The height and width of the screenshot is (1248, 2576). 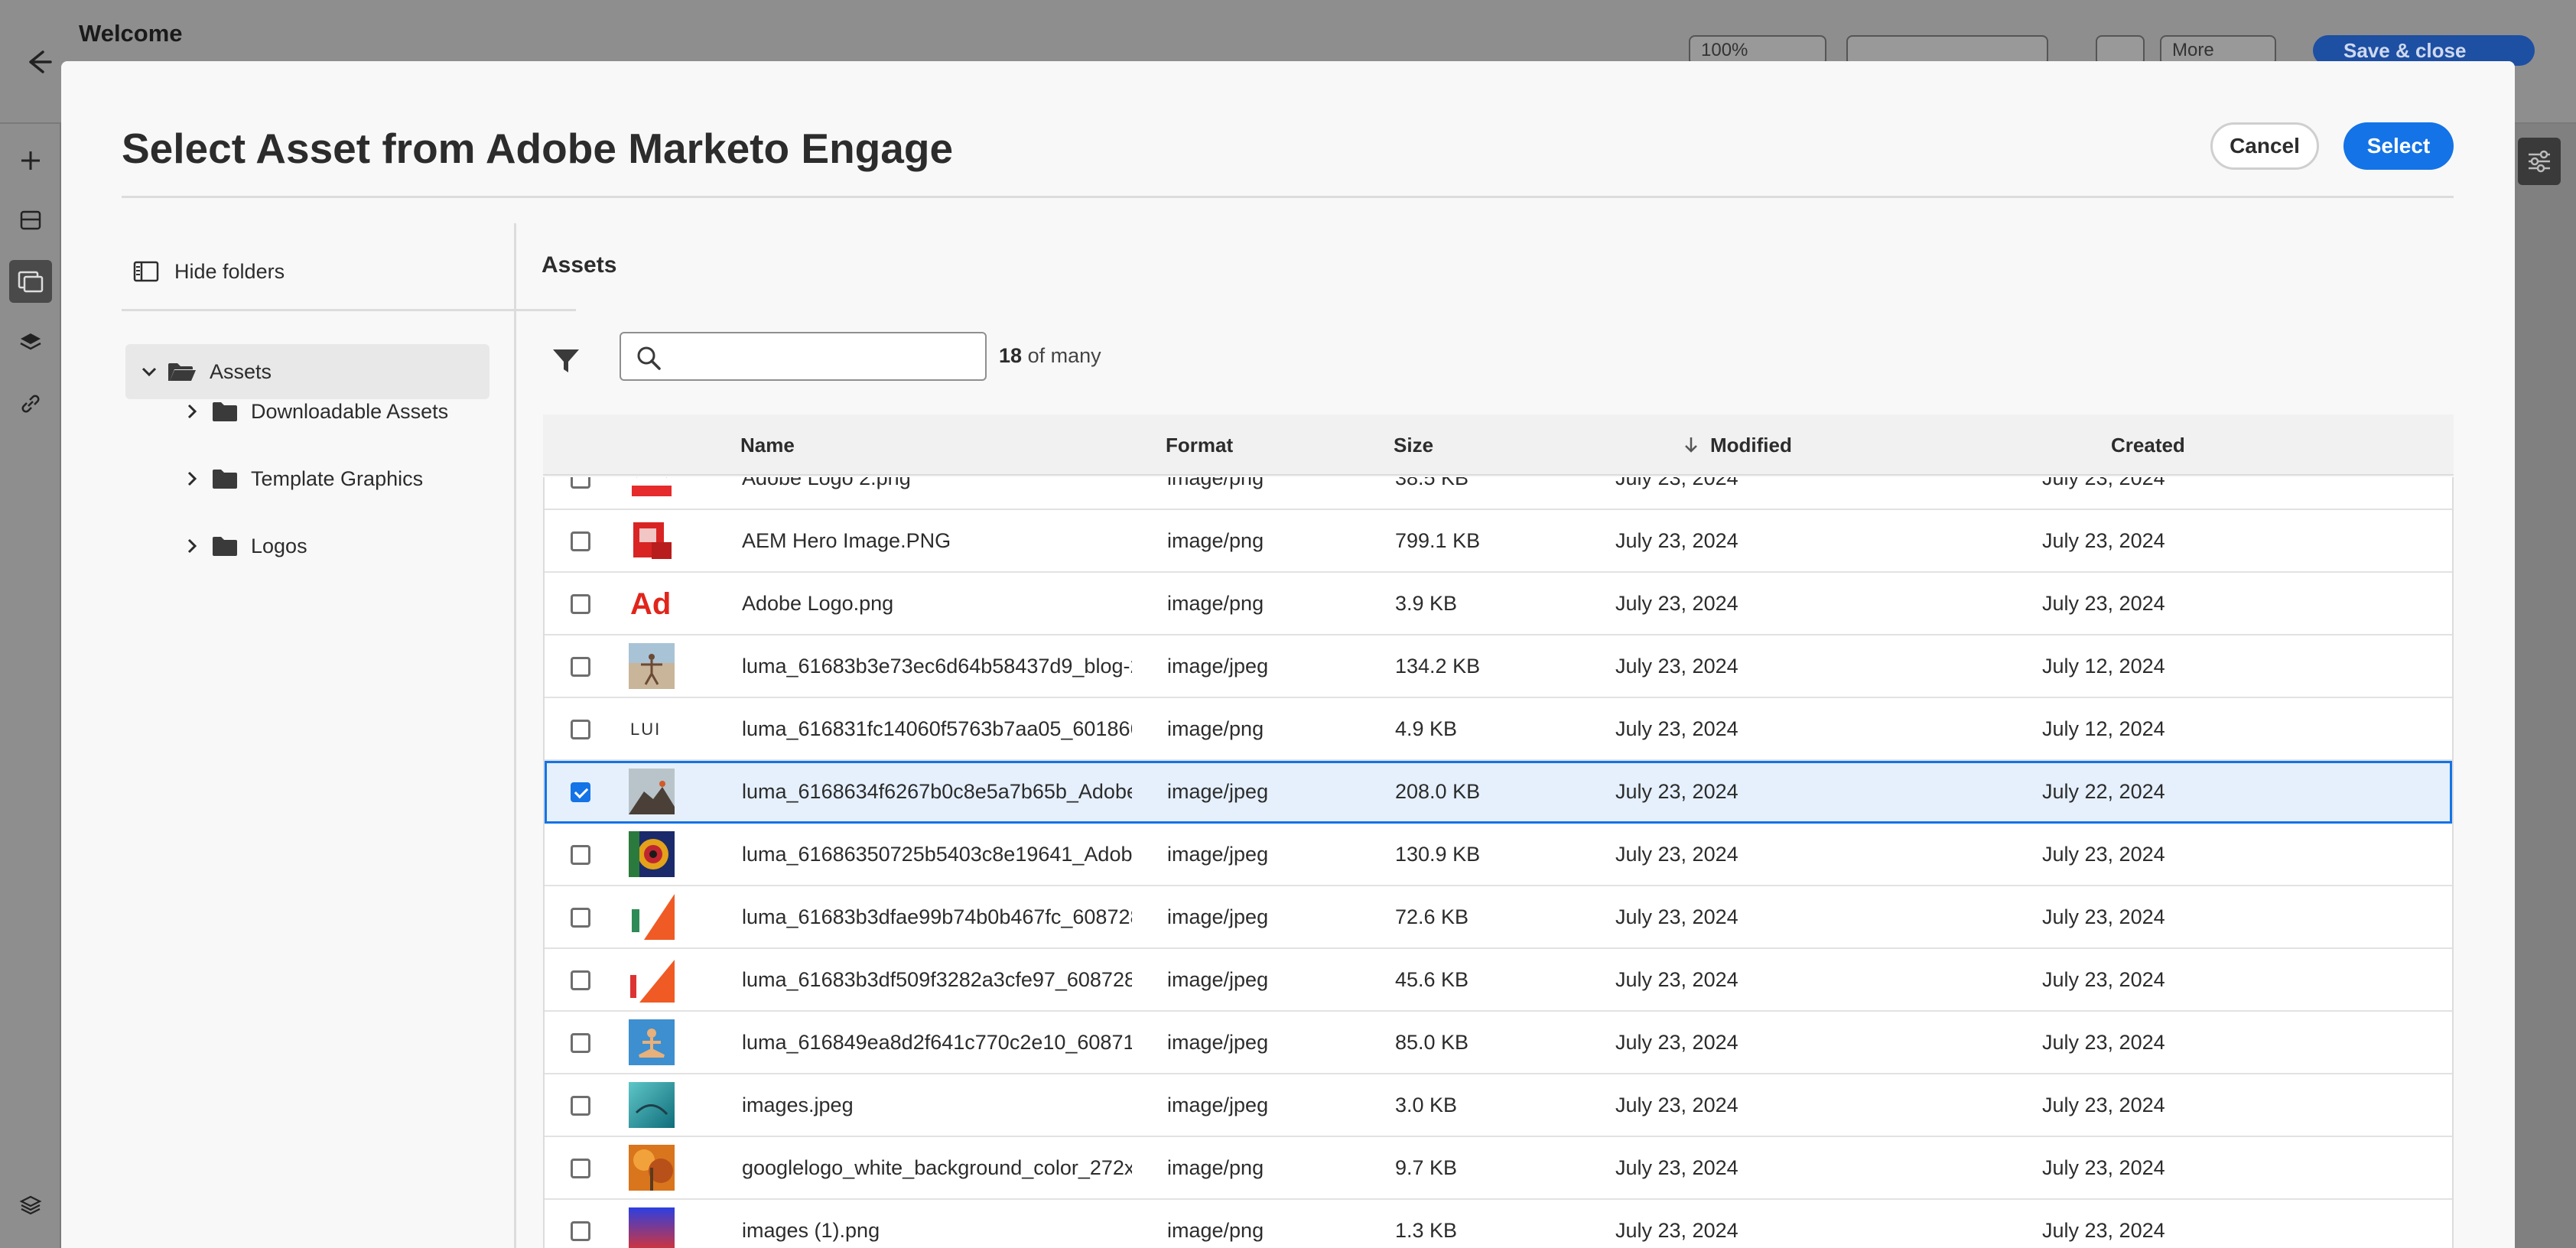 I want to click on search-field, so click(x=803, y=356).